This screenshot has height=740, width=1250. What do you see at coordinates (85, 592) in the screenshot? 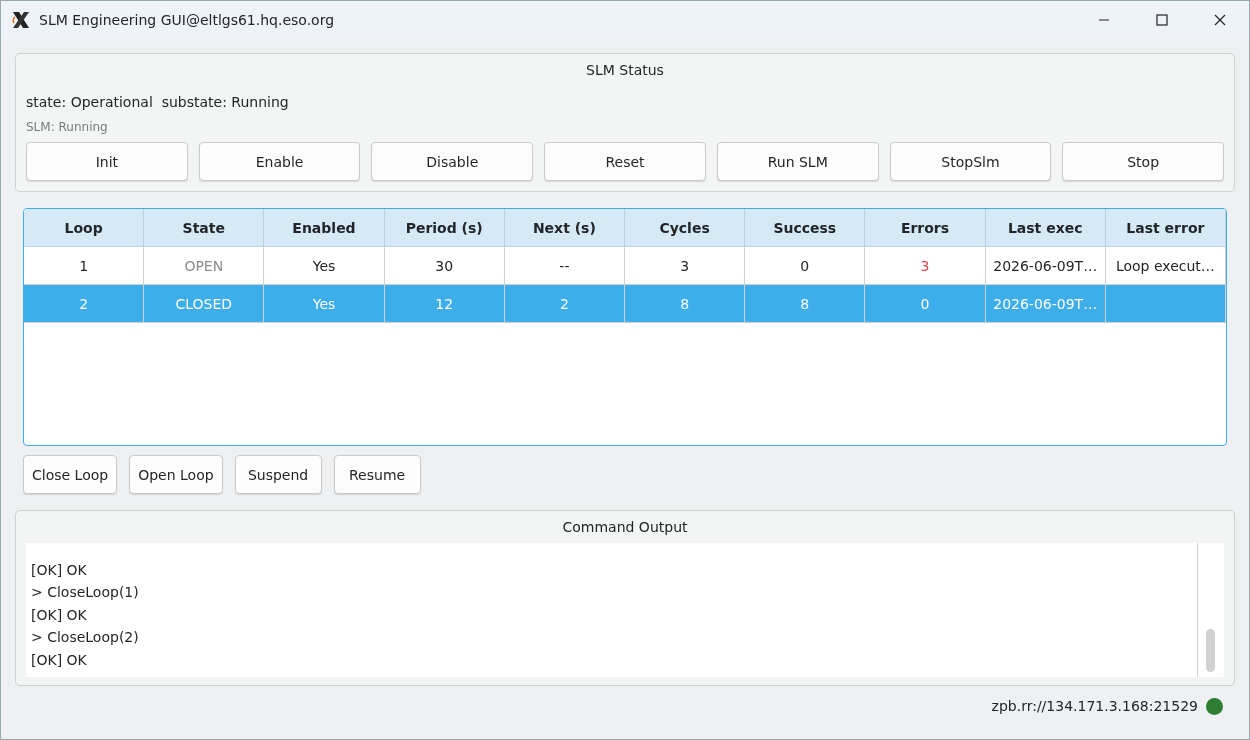
I see `log-line: > CloseLoop(1)` at bounding box center [85, 592].